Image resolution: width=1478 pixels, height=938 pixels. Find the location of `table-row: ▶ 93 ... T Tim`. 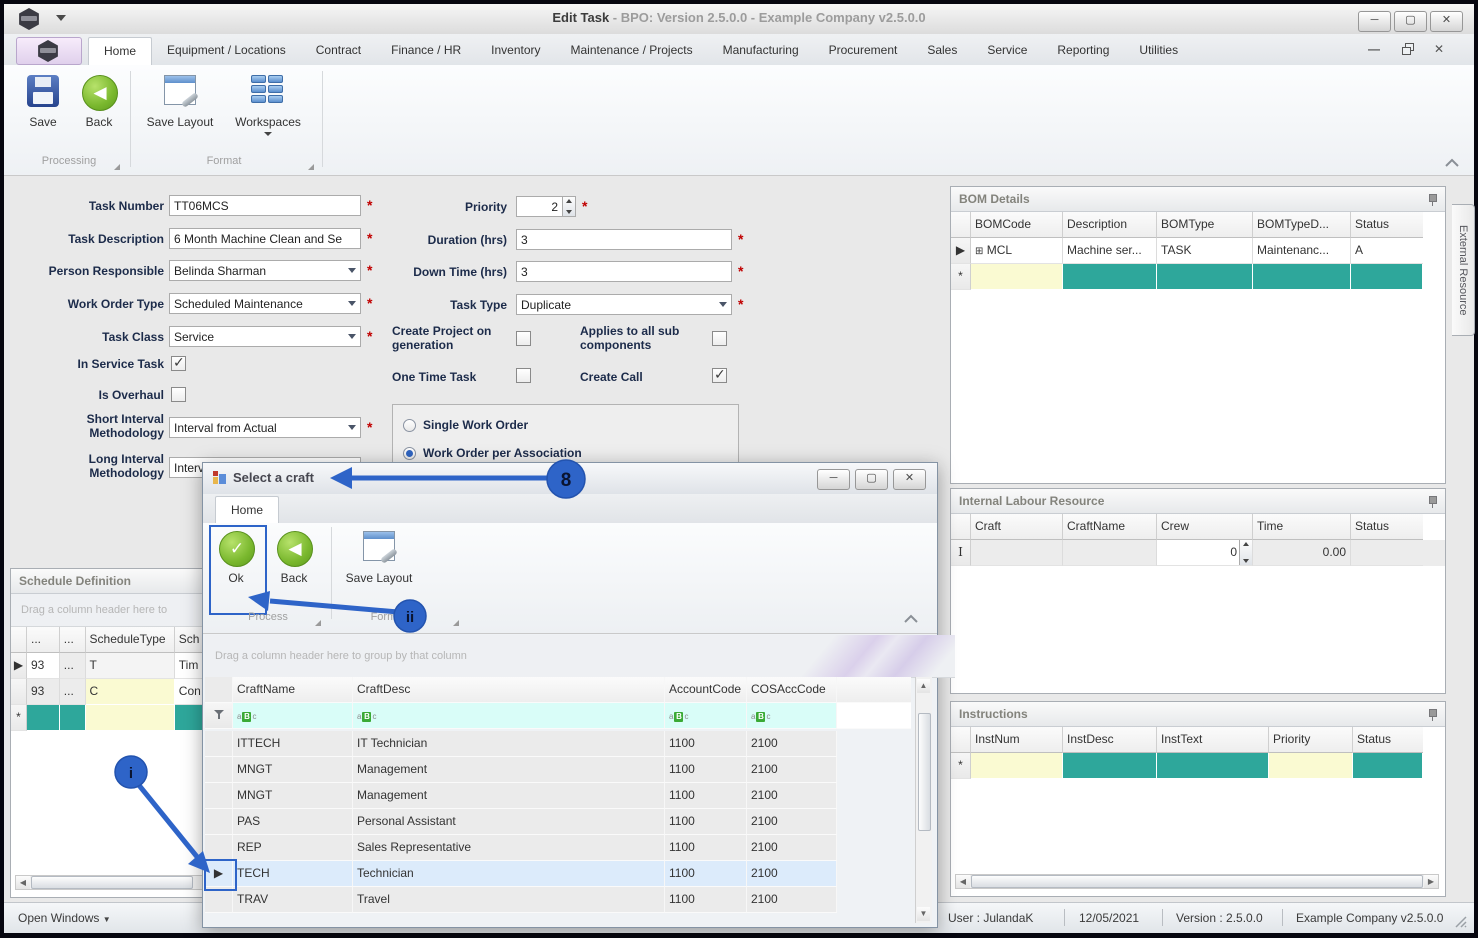

table-row: ▶ 93 ... T Tim is located at coordinates (111, 666).